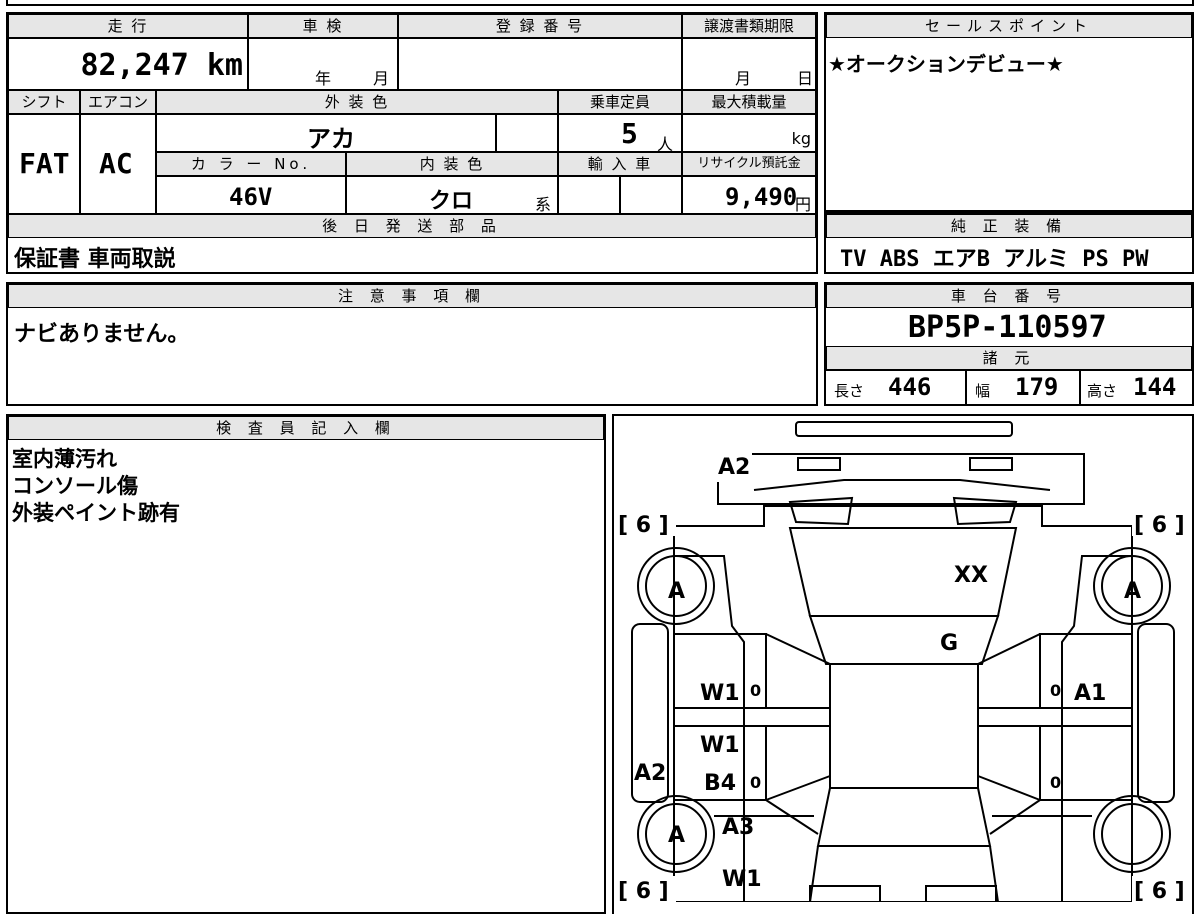 The image size is (1200, 914). What do you see at coordinates (600, 3) in the screenshot?
I see `top-fragment-row` at bounding box center [600, 3].